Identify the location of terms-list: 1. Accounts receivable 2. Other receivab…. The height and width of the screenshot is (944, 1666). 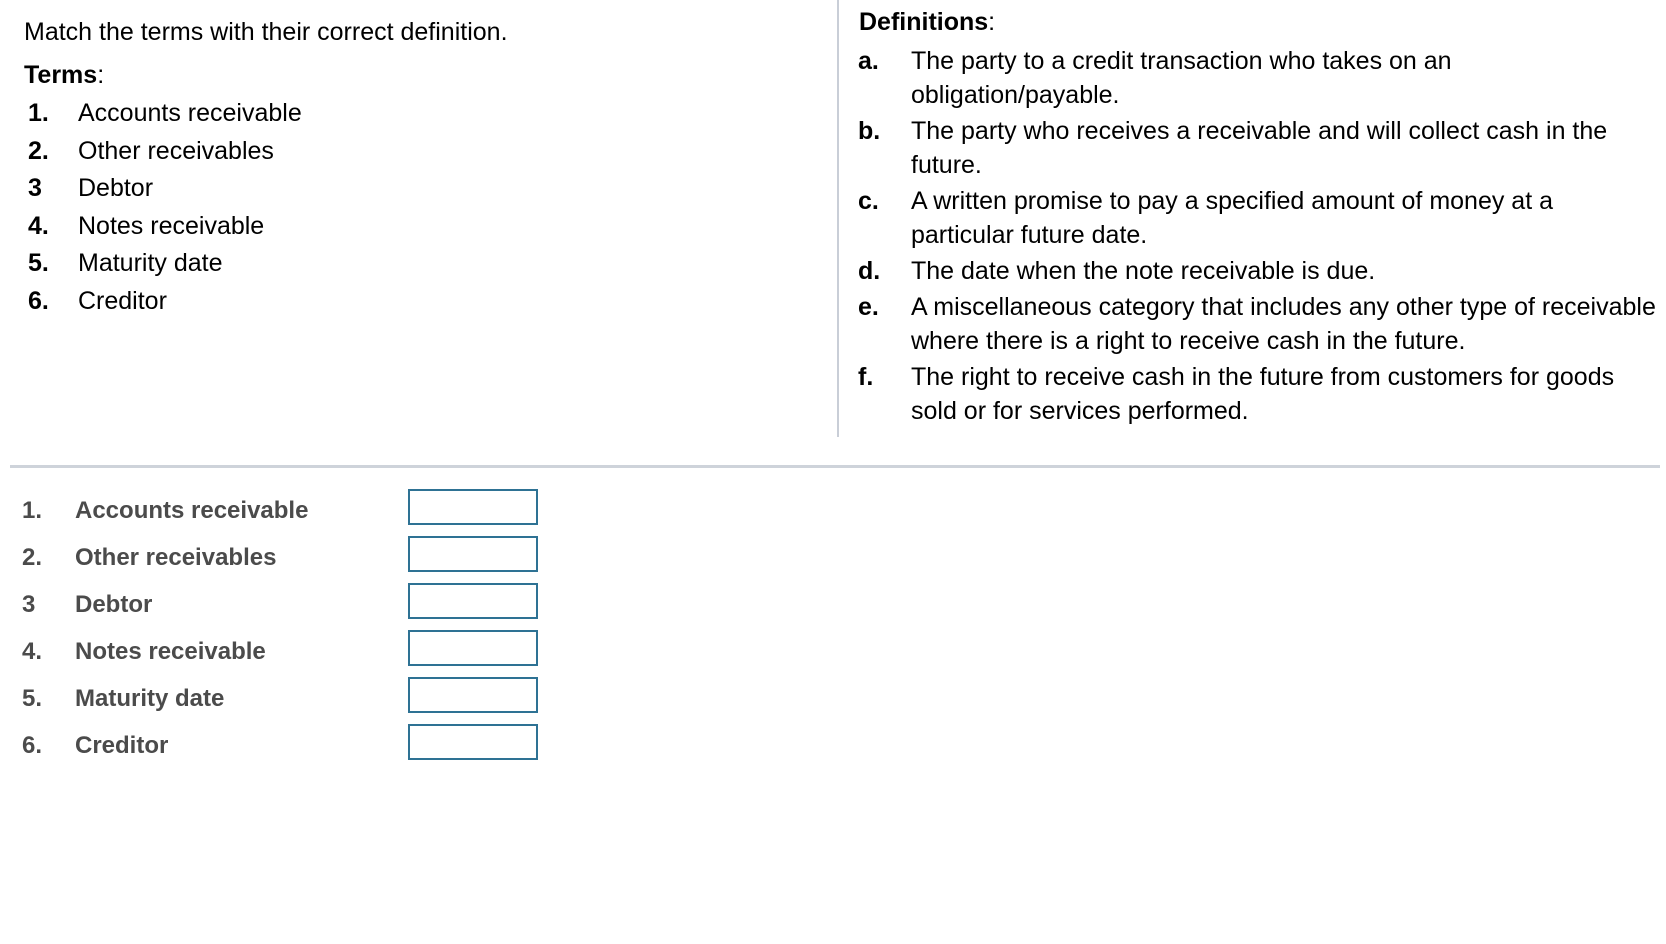
(410, 209).